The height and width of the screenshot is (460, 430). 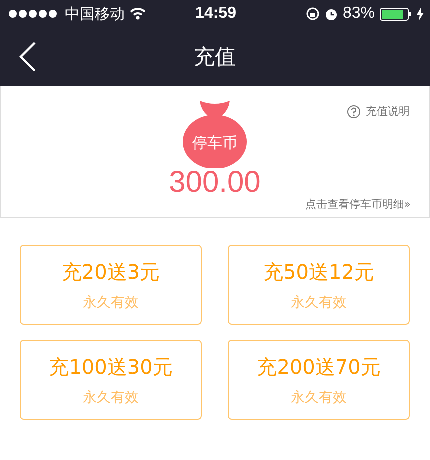 What do you see at coordinates (354, 111) in the screenshot?
I see `help-icon` at bounding box center [354, 111].